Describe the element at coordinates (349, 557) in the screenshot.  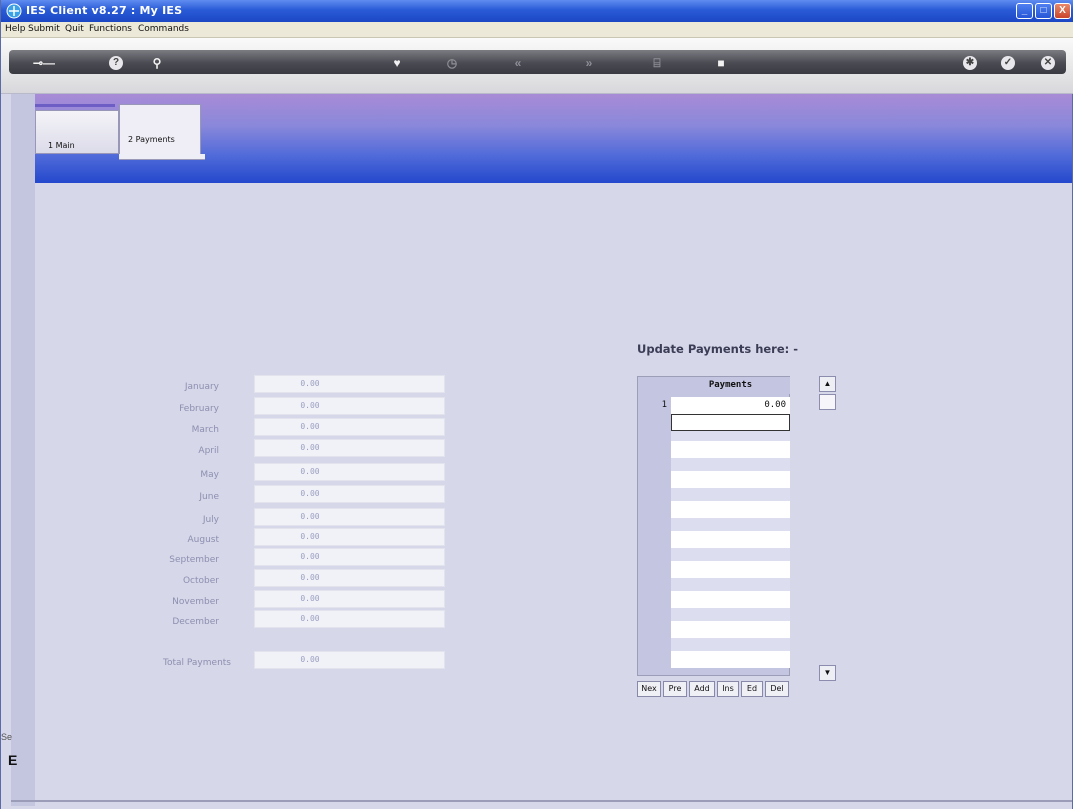
I see `month-field-september: 0.00` at that location.